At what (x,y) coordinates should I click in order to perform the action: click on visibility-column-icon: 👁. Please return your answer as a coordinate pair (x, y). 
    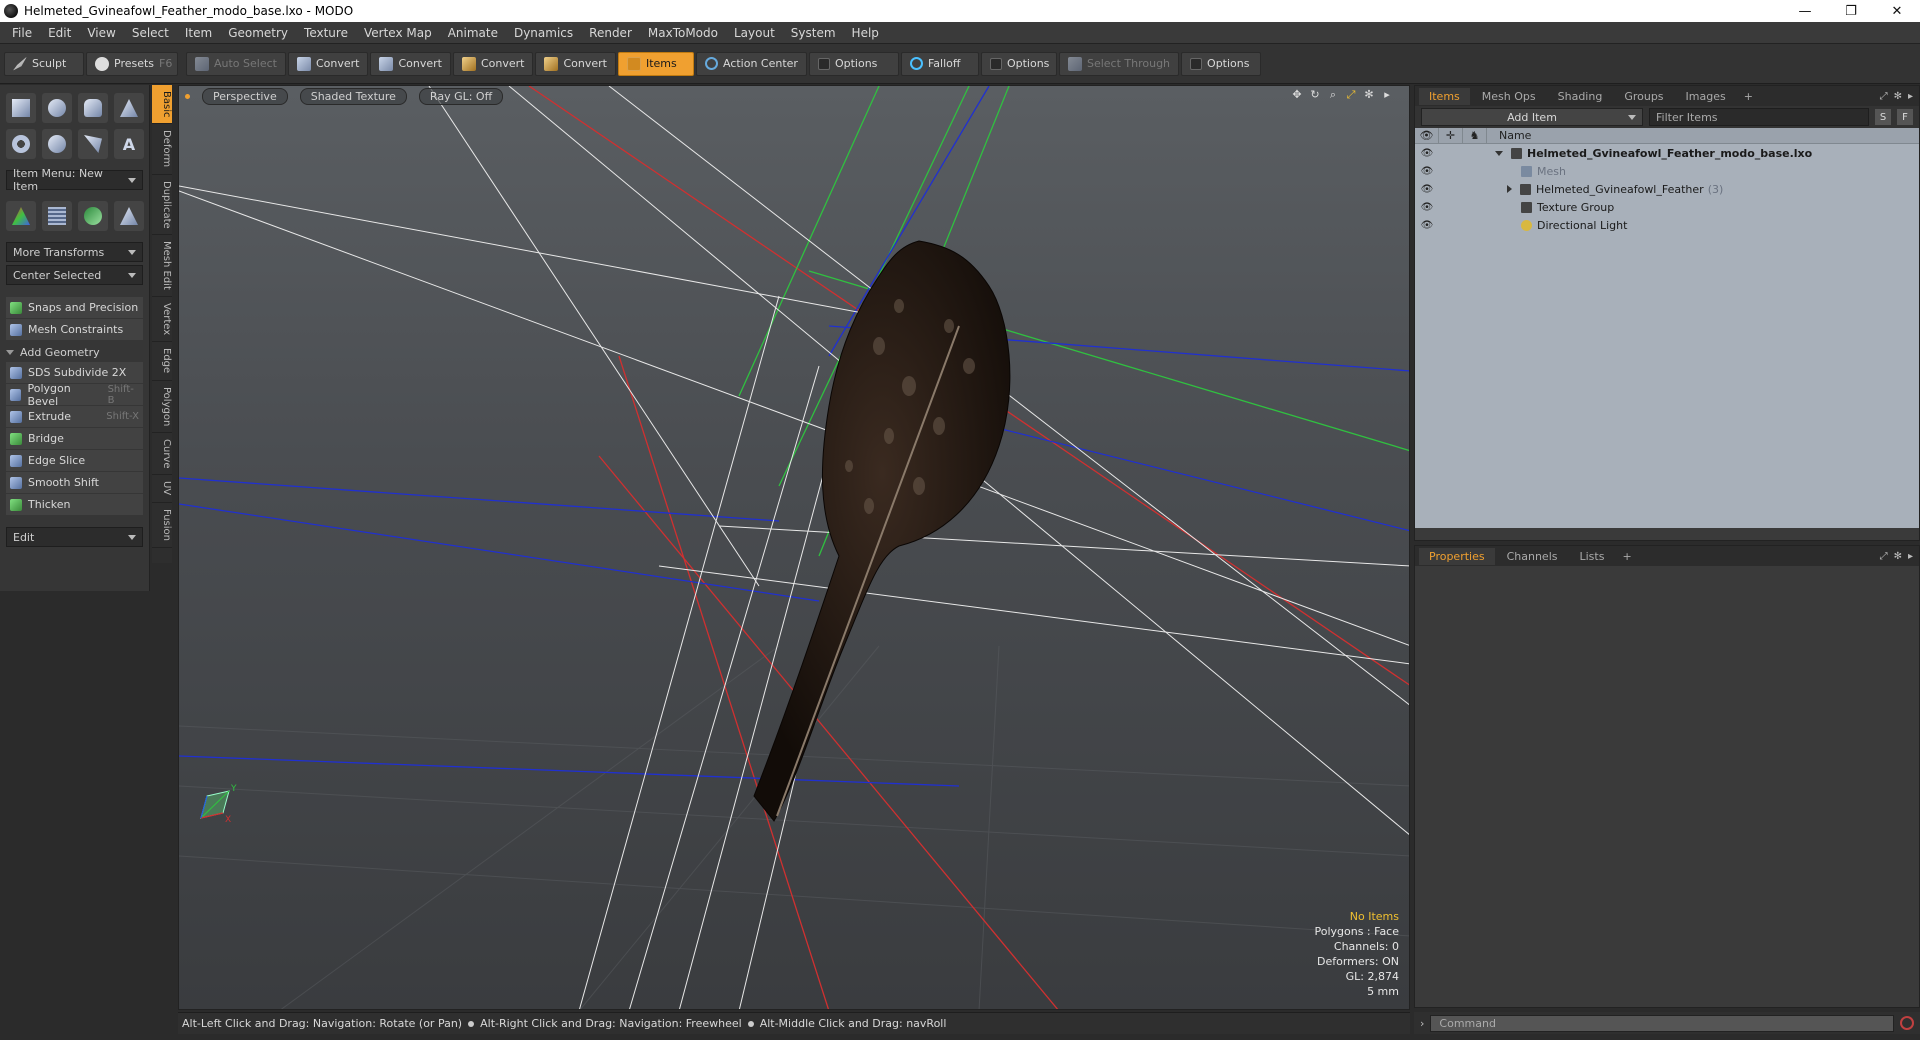
    Looking at the image, I should click on (1427, 135).